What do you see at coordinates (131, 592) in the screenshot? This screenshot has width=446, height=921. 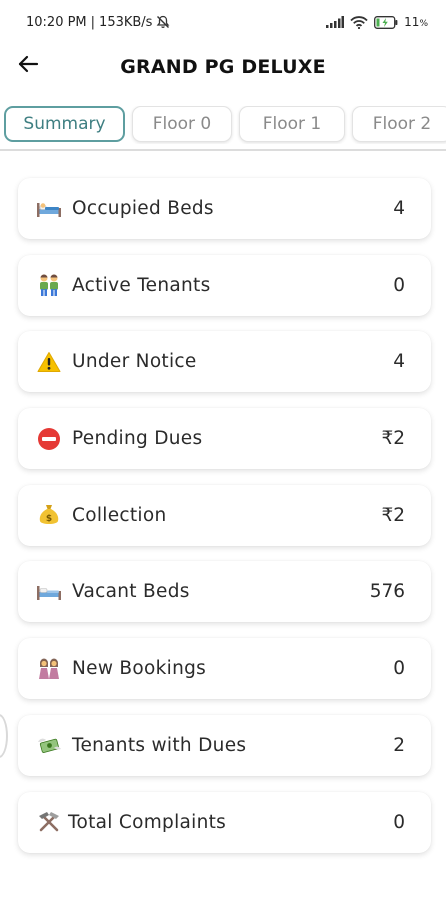 I see `card-label: Vacant Beds` at bounding box center [131, 592].